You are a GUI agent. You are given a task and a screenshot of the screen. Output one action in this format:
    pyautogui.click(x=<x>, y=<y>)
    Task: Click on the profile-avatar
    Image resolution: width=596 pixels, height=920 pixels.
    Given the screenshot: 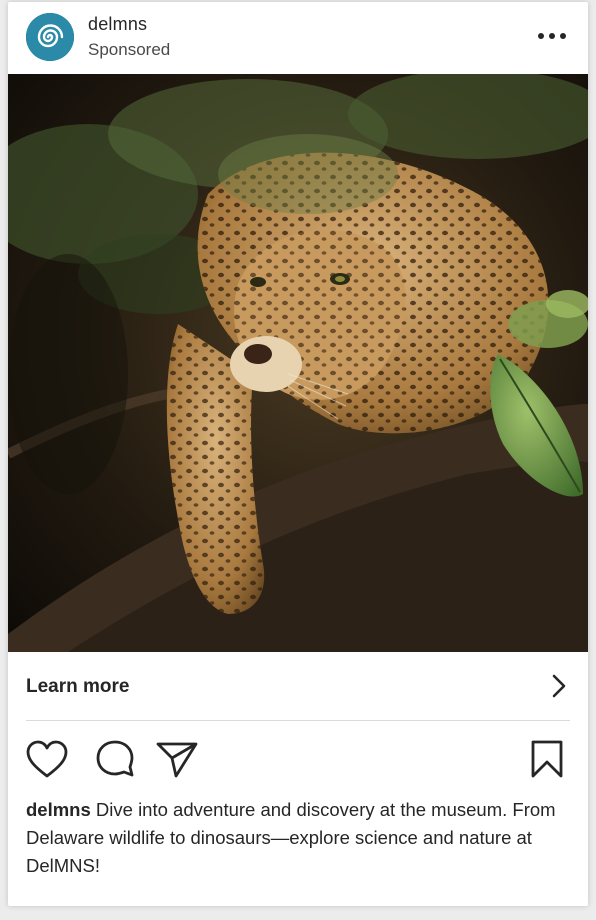 What is the action you would take?
    pyautogui.click(x=50, y=37)
    